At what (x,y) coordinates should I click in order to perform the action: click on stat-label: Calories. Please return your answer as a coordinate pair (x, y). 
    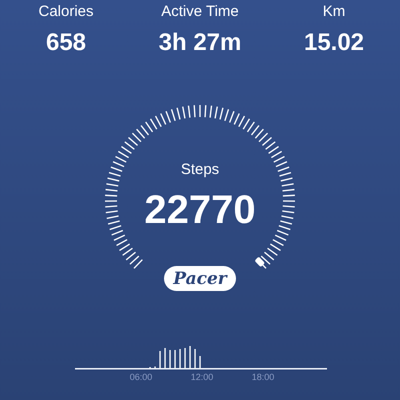
    Looking at the image, I should click on (66, 12).